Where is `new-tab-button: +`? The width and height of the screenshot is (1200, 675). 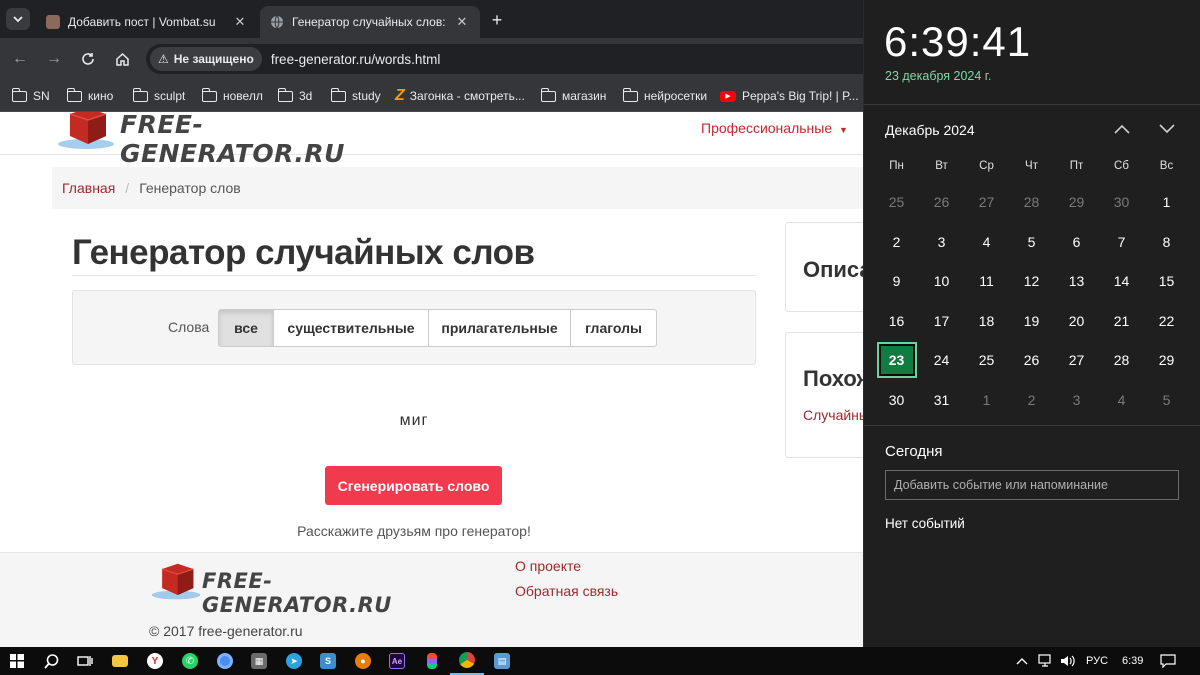
new-tab-button: + is located at coordinates (497, 20).